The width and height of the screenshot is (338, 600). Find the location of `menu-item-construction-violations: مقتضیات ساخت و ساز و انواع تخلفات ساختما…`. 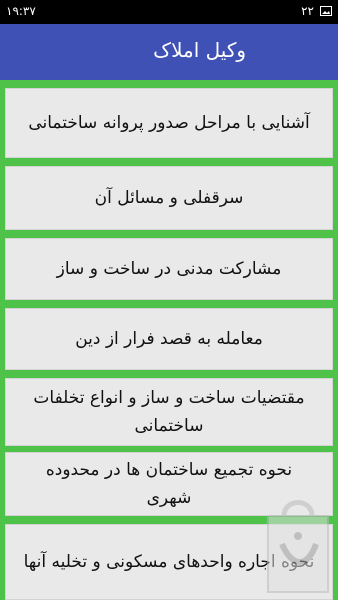

menu-item-construction-violations: مقتضیات ساخت و ساز و انواع تخلفات ساختما… is located at coordinates (169, 412).